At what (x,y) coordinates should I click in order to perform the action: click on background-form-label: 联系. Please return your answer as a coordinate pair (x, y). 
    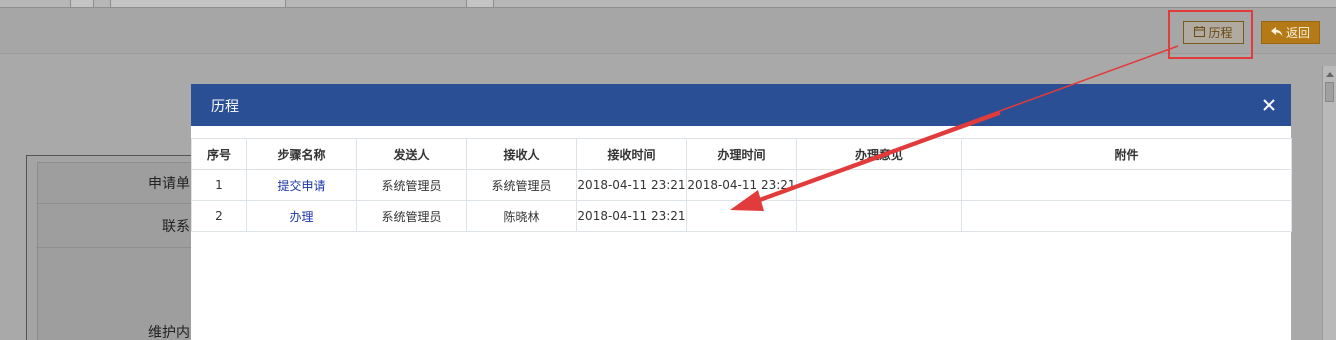
    Looking at the image, I should click on (176, 227).